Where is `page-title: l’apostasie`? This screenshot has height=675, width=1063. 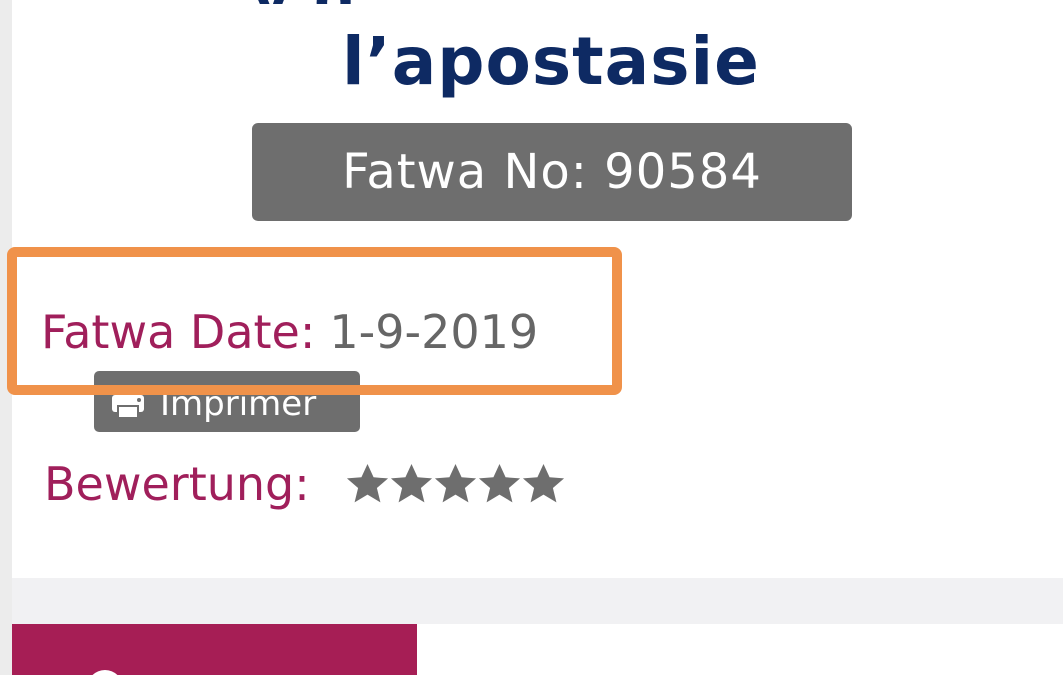 page-title: l’apostasie is located at coordinates (551, 61).